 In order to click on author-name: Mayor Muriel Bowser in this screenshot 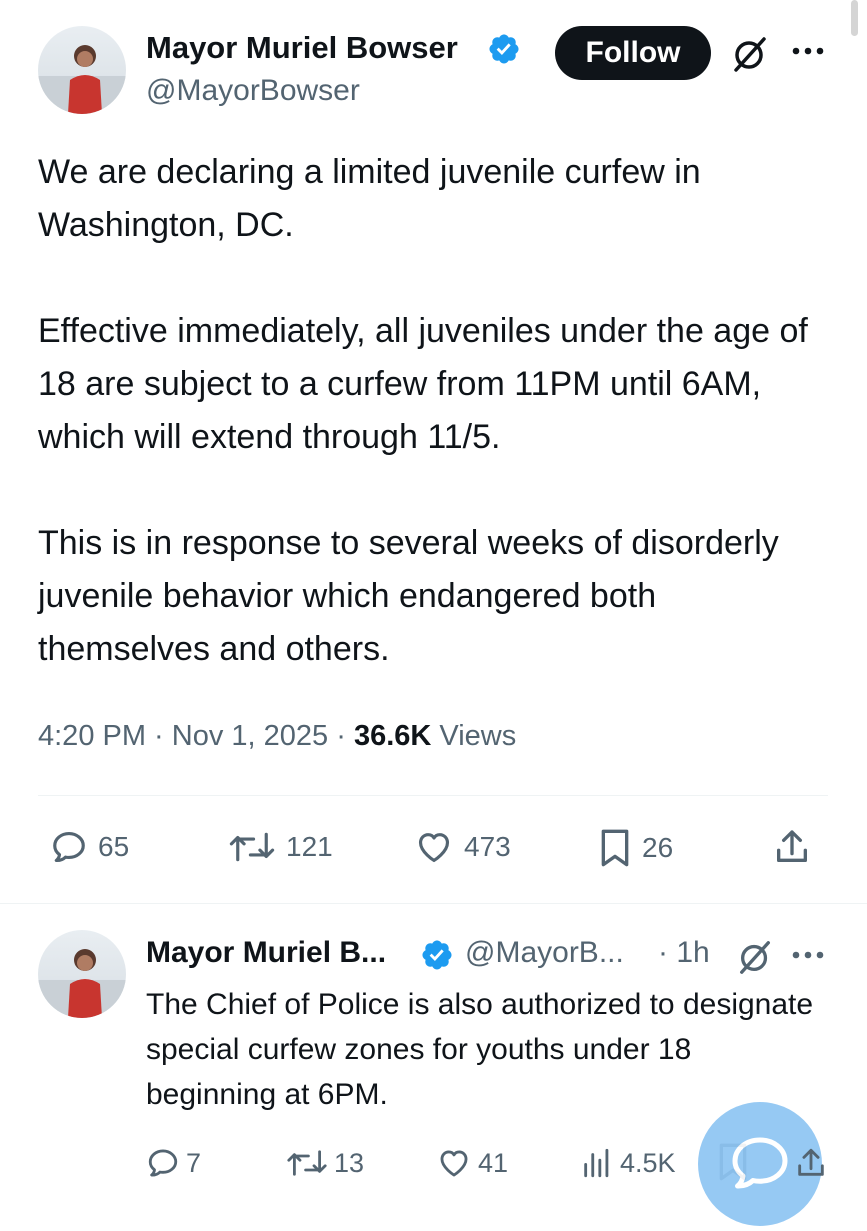, I will do `click(302, 48)`.